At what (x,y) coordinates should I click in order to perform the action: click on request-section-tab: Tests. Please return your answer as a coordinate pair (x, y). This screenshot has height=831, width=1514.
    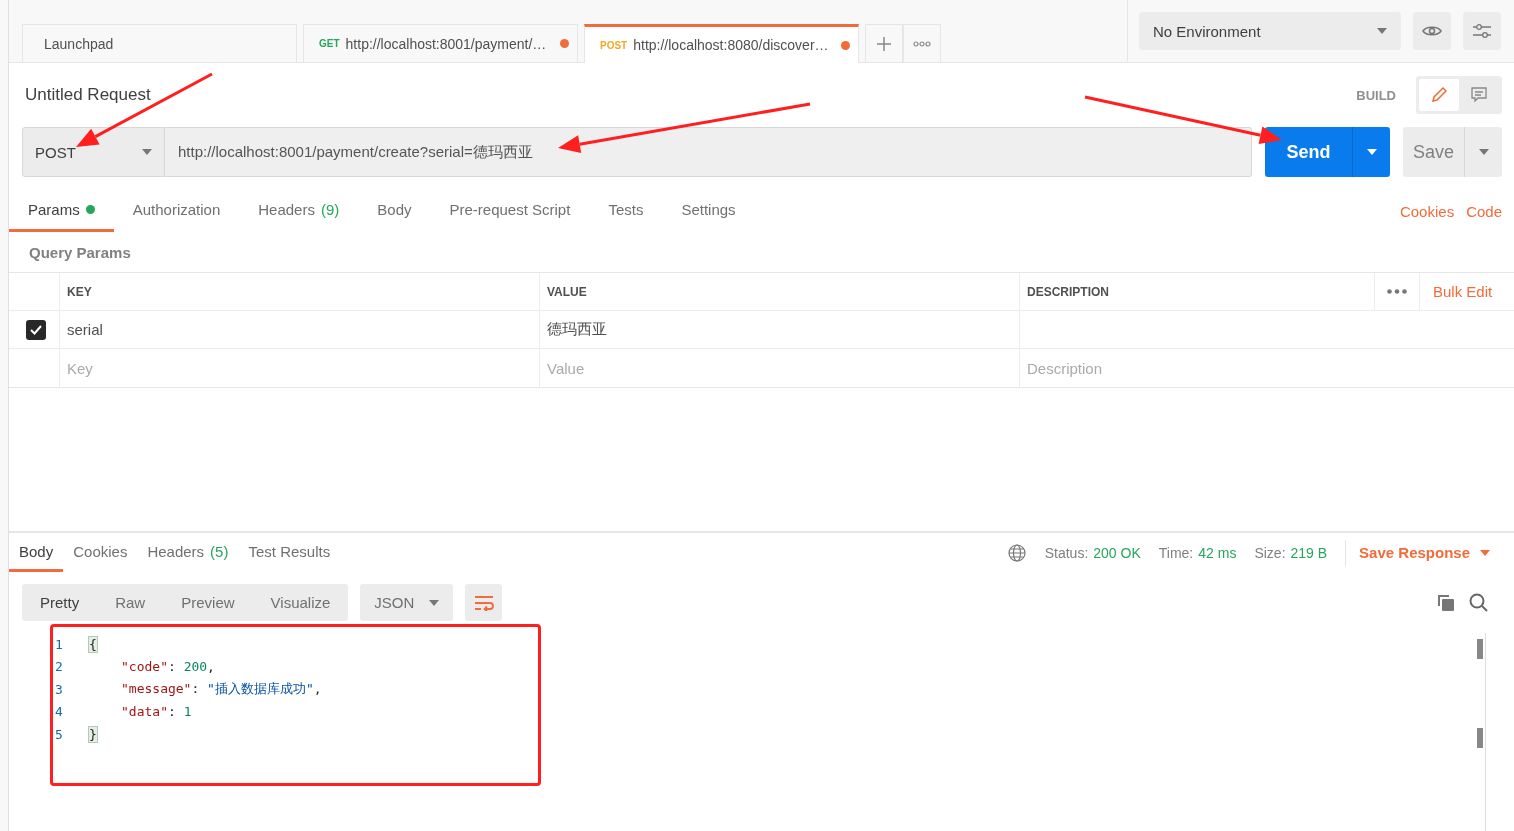
    Looking at the image, I should click on (626, 211).